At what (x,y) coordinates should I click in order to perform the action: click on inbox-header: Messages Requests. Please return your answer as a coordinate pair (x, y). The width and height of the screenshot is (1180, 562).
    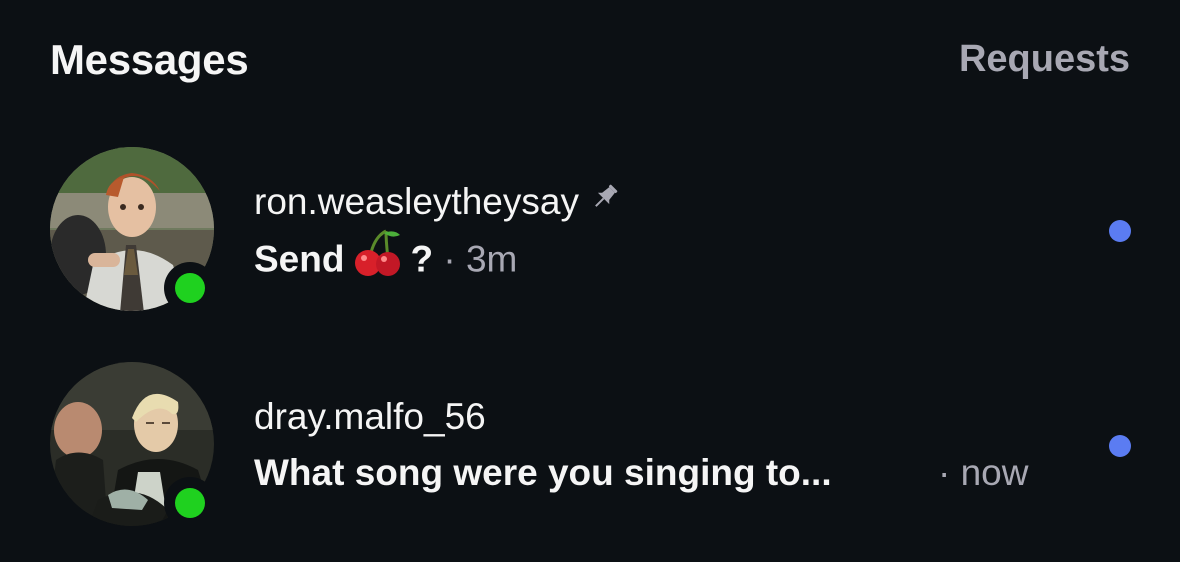
    Looking at the image, I should click on (590, 60).